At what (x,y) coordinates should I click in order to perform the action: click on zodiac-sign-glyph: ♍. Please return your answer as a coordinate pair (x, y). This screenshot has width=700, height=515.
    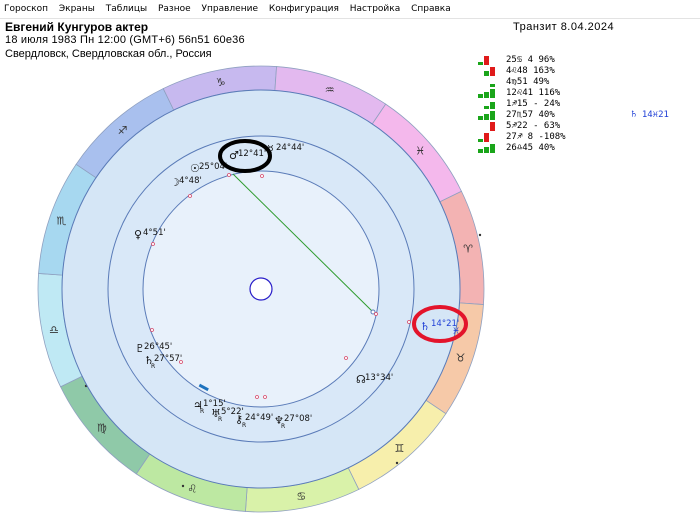
    Looking at the image, I should click on (102, 427).